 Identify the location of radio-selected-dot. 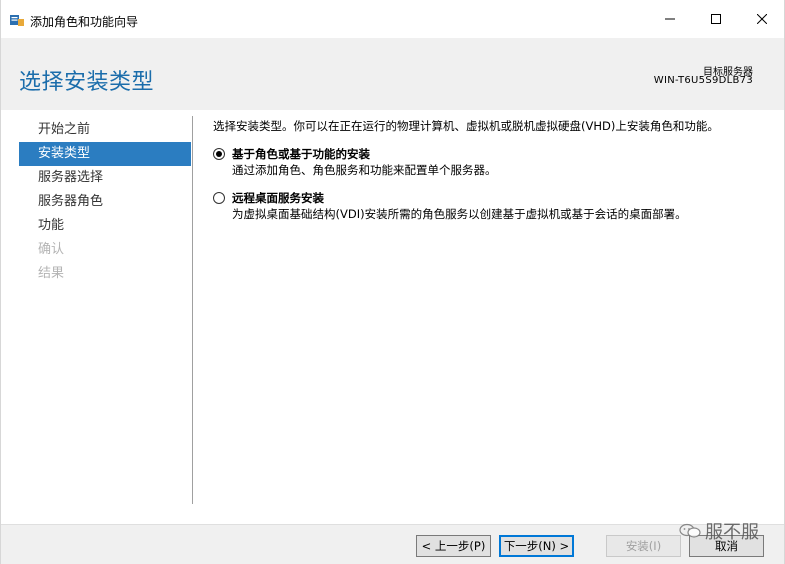
(219, 154).